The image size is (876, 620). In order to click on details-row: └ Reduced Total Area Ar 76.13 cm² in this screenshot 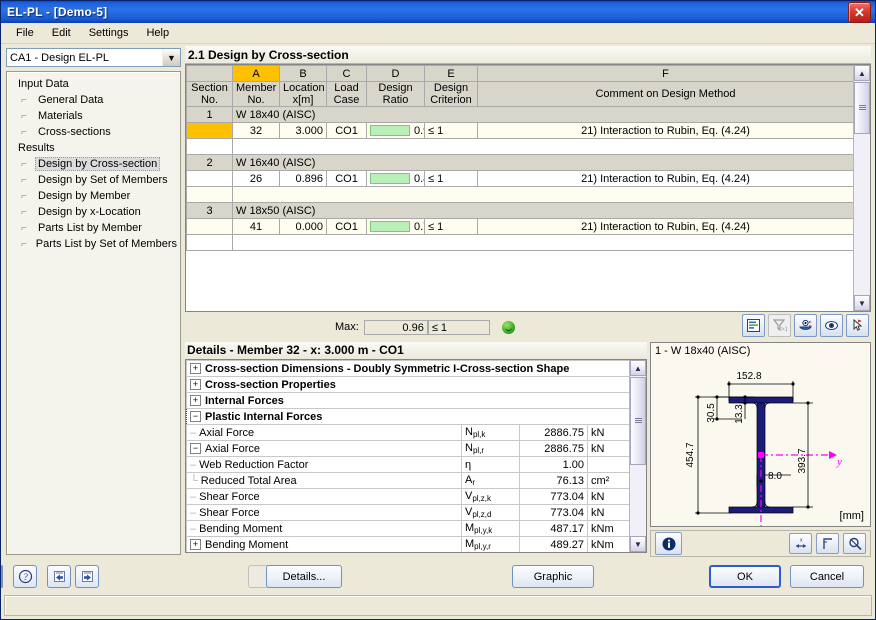, I will do `click(408, 480)`.